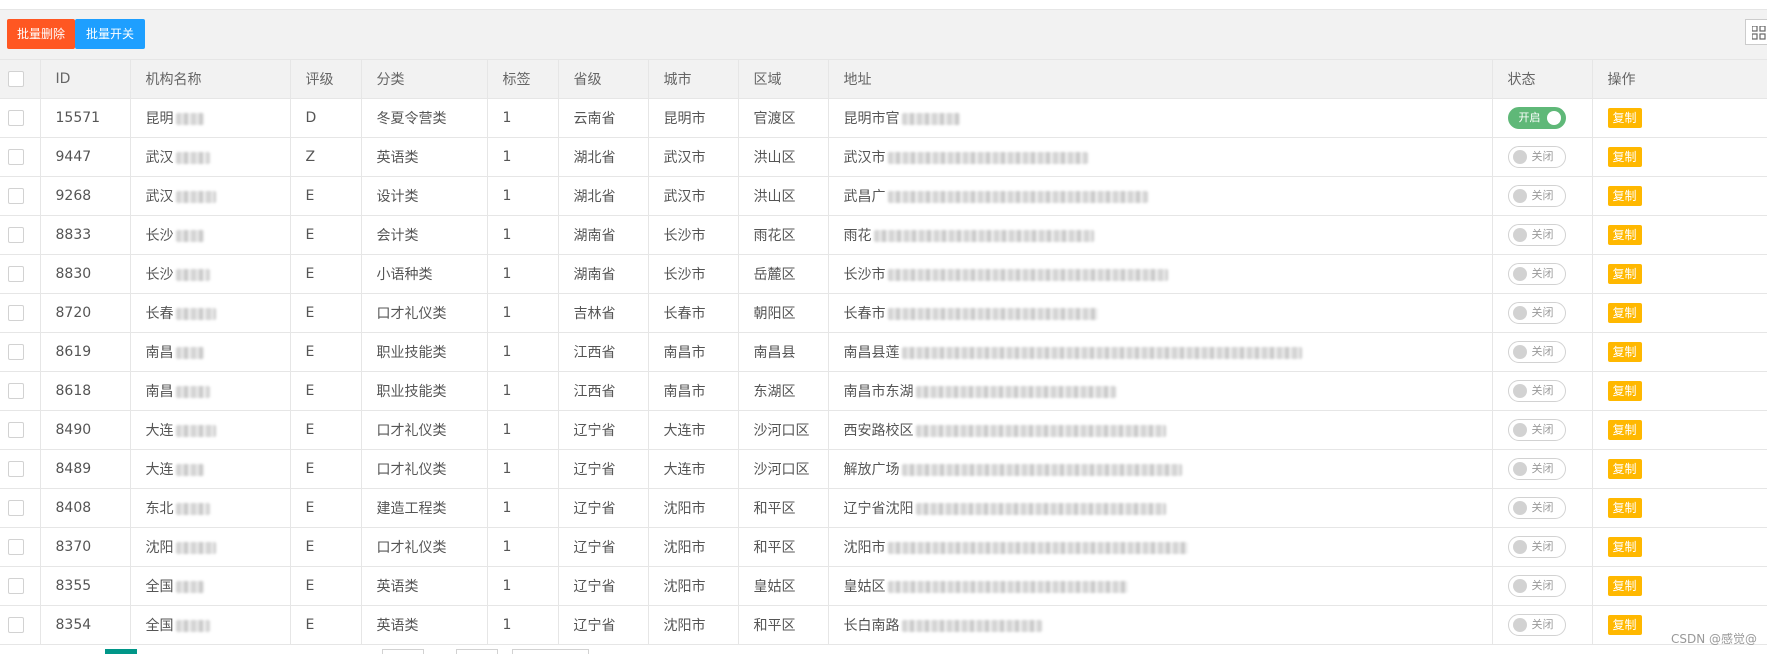 The image size is (1767, 655). What do you see at coordinates (1679, 274) in the screenshot?
I see `cell-actions: 复制` at bounding box center [1679, 274].